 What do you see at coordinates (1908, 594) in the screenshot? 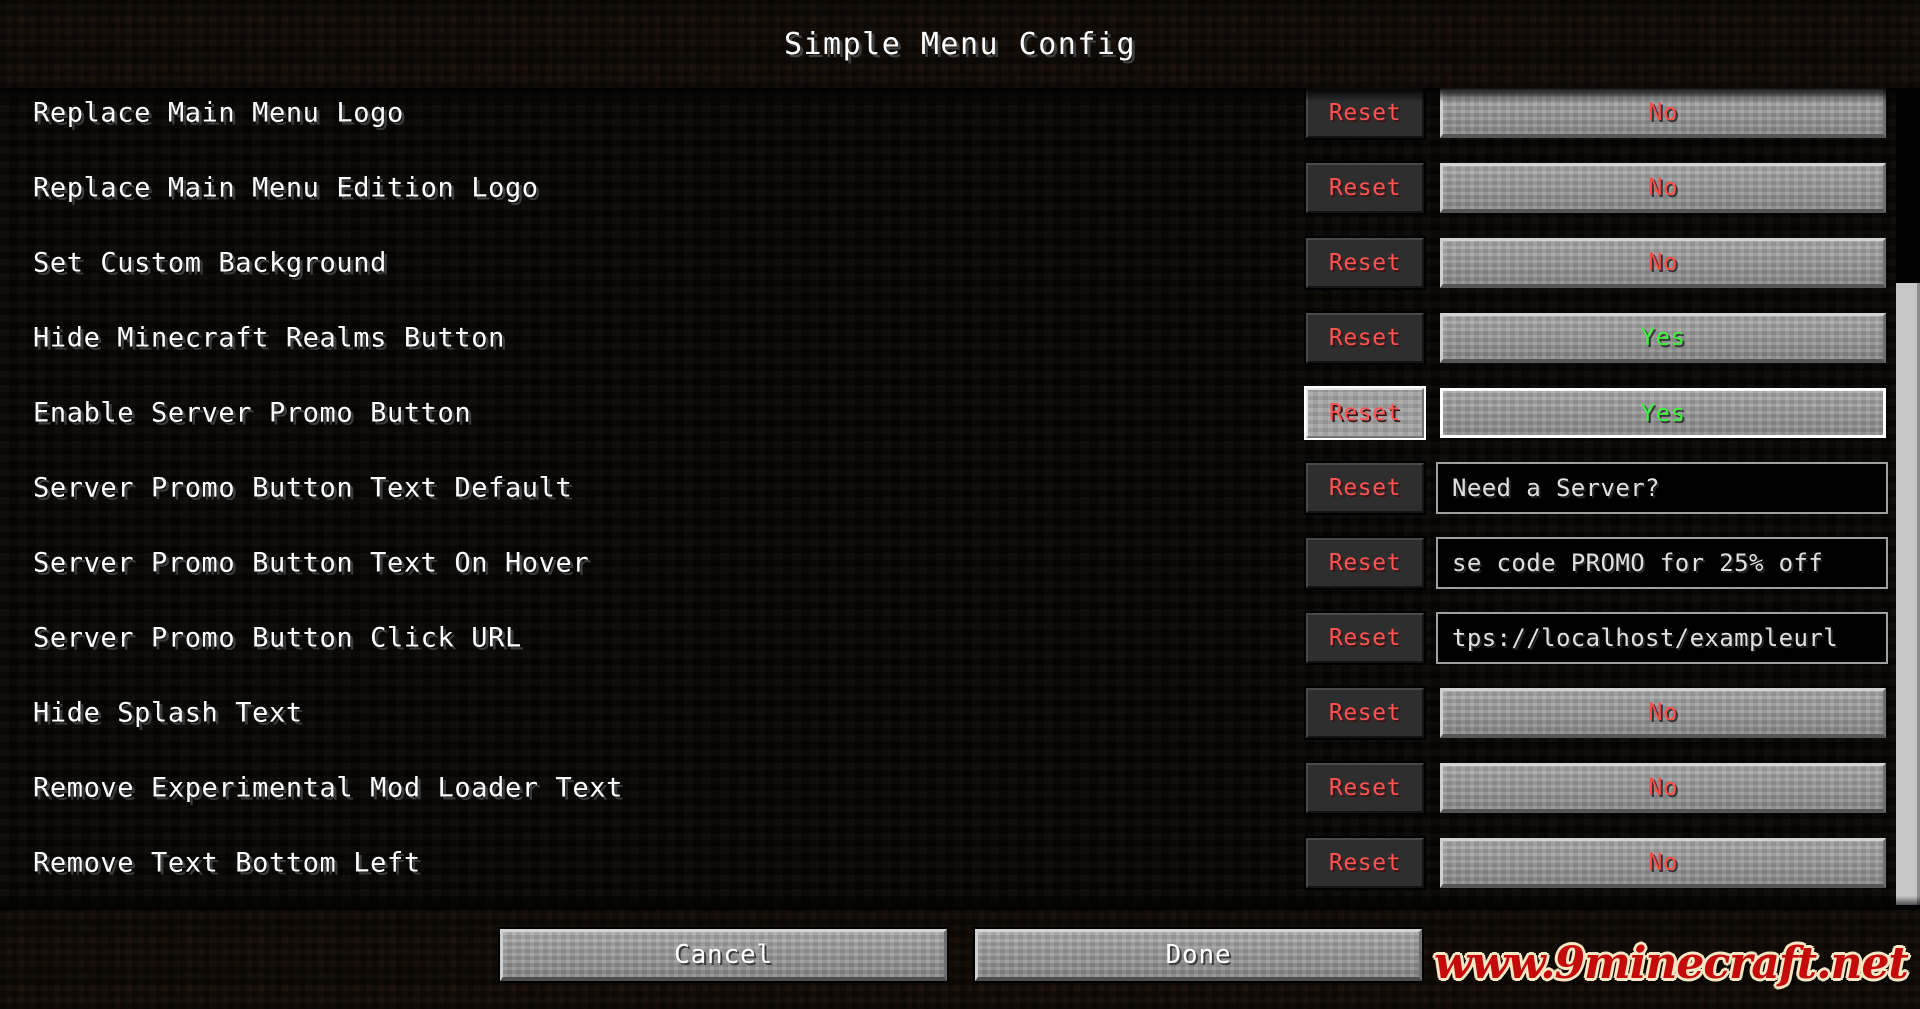
I see `scrollbar-thumb` at bounding box center [1908, 594].